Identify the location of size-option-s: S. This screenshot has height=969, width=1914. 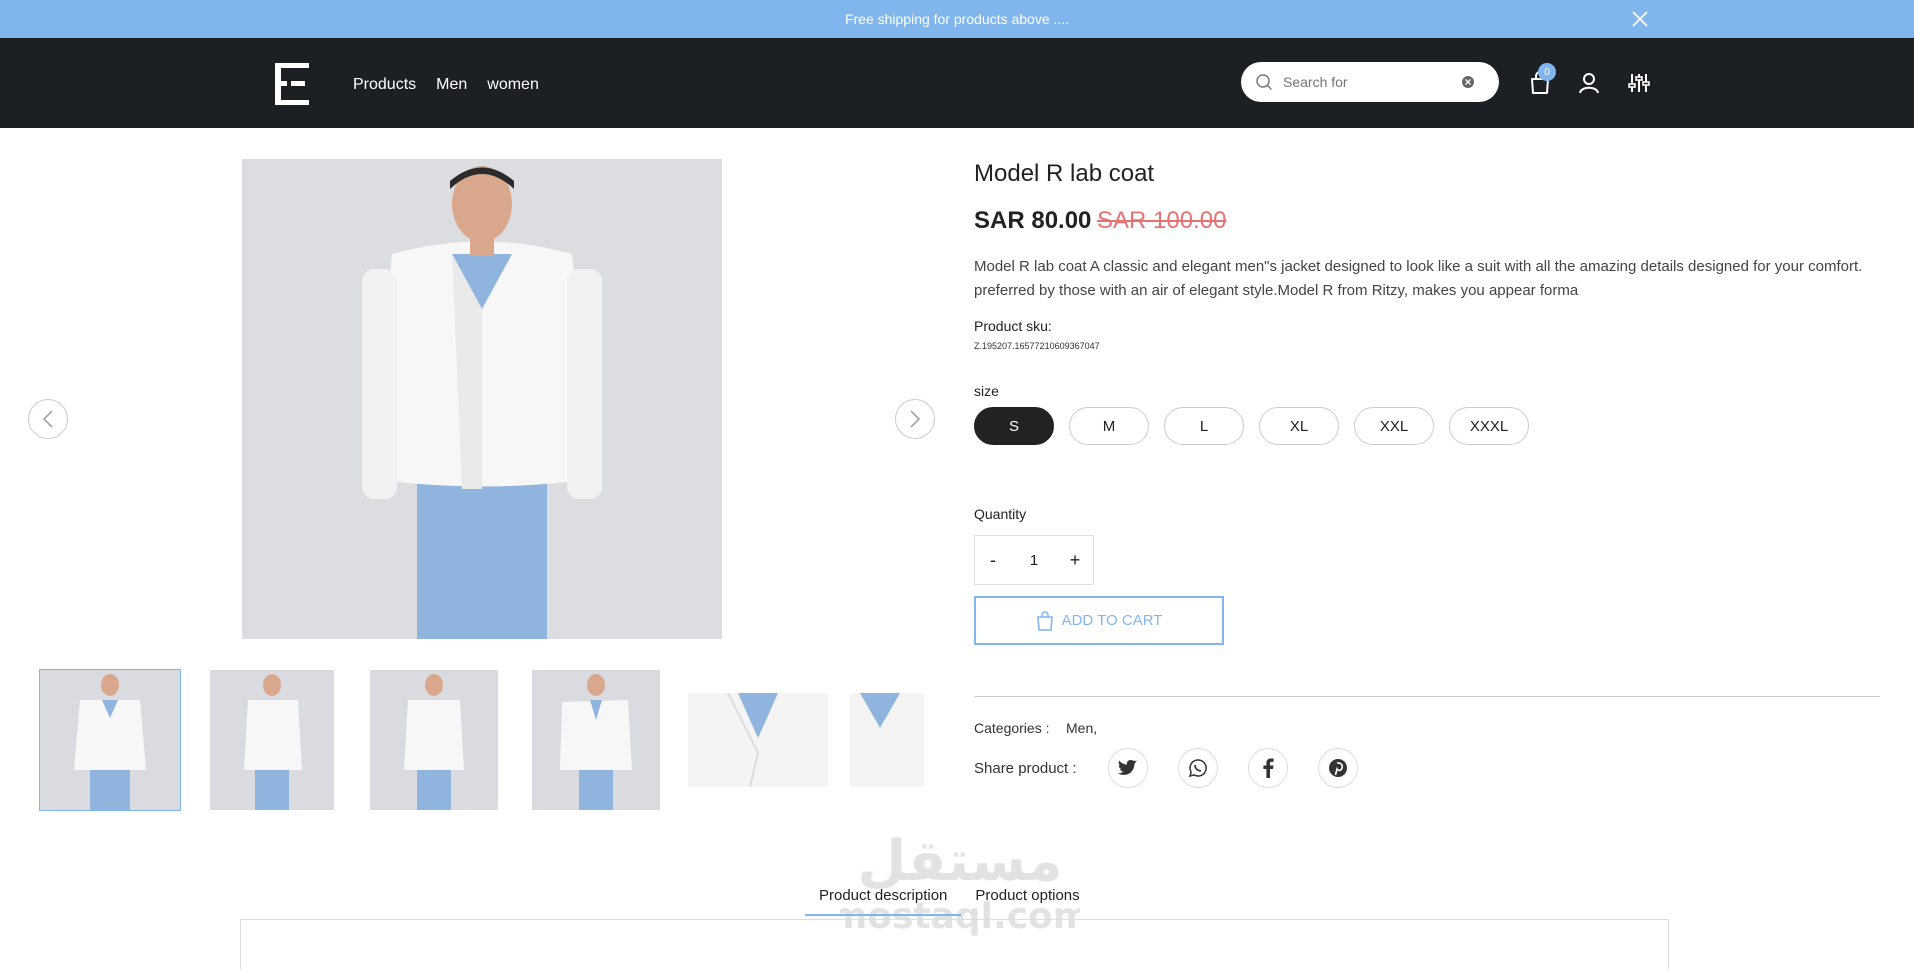
(1014, 426).